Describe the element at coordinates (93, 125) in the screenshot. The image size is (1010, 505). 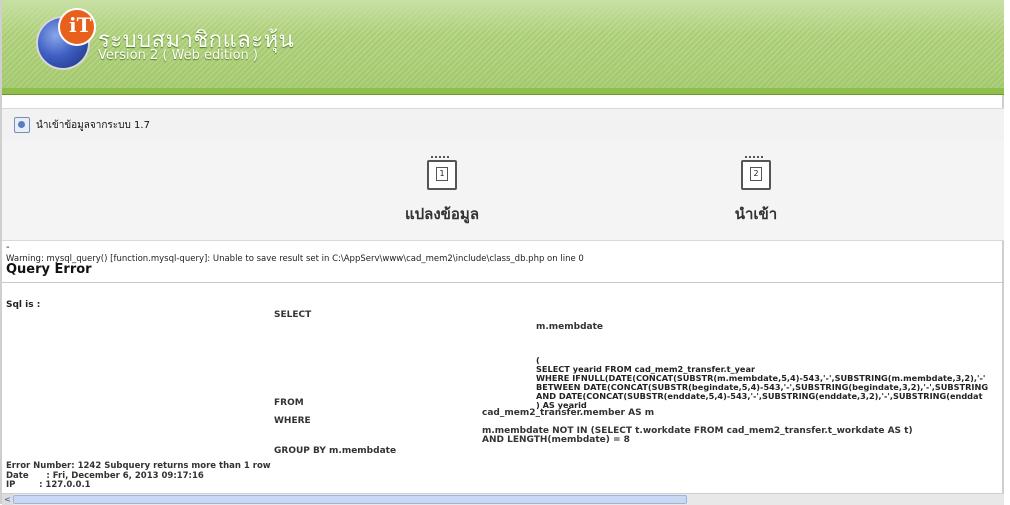
I see `menu-item-import: นำเข้าข้อมูลจากระบบ 1.7` at that location.